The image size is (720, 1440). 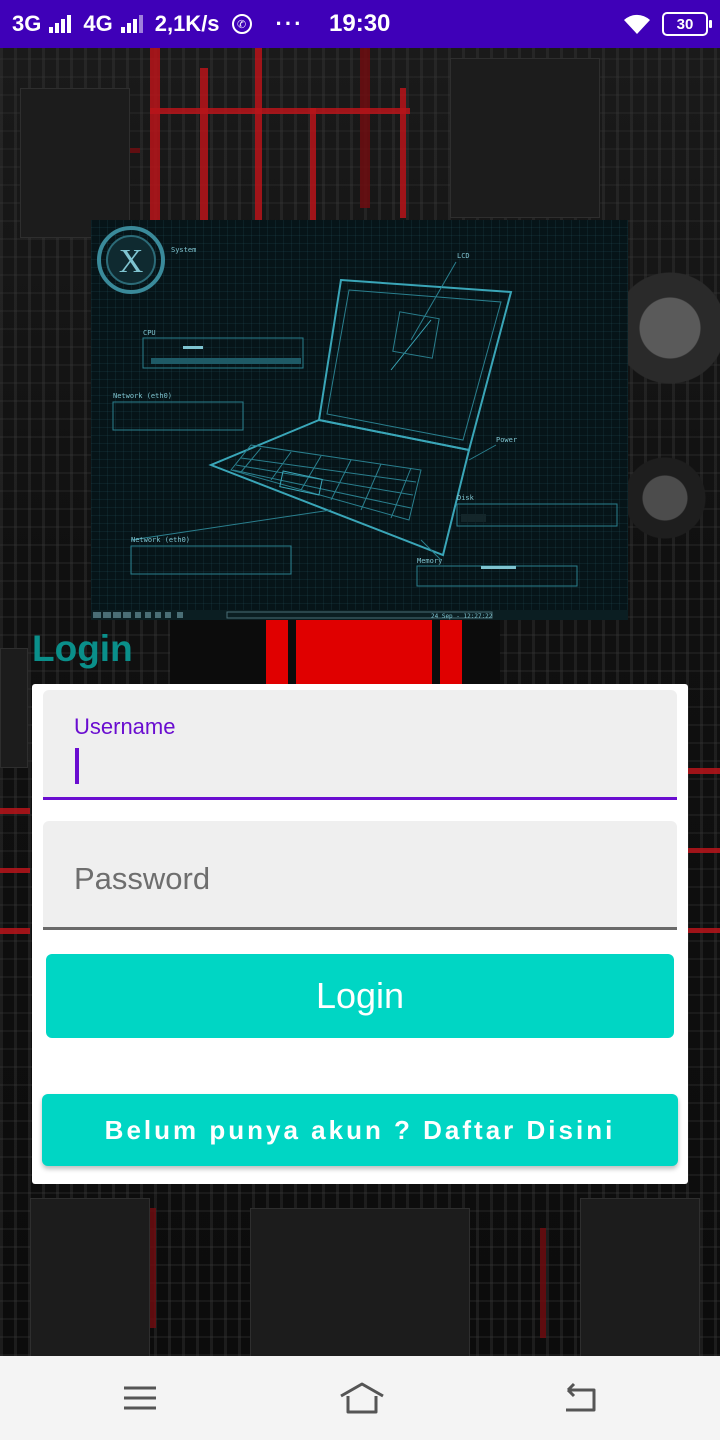 I want to click on status-bar: 3G 4G 2,1K/s ✆ ··· 19:30 30, so click(x=360, y=24).